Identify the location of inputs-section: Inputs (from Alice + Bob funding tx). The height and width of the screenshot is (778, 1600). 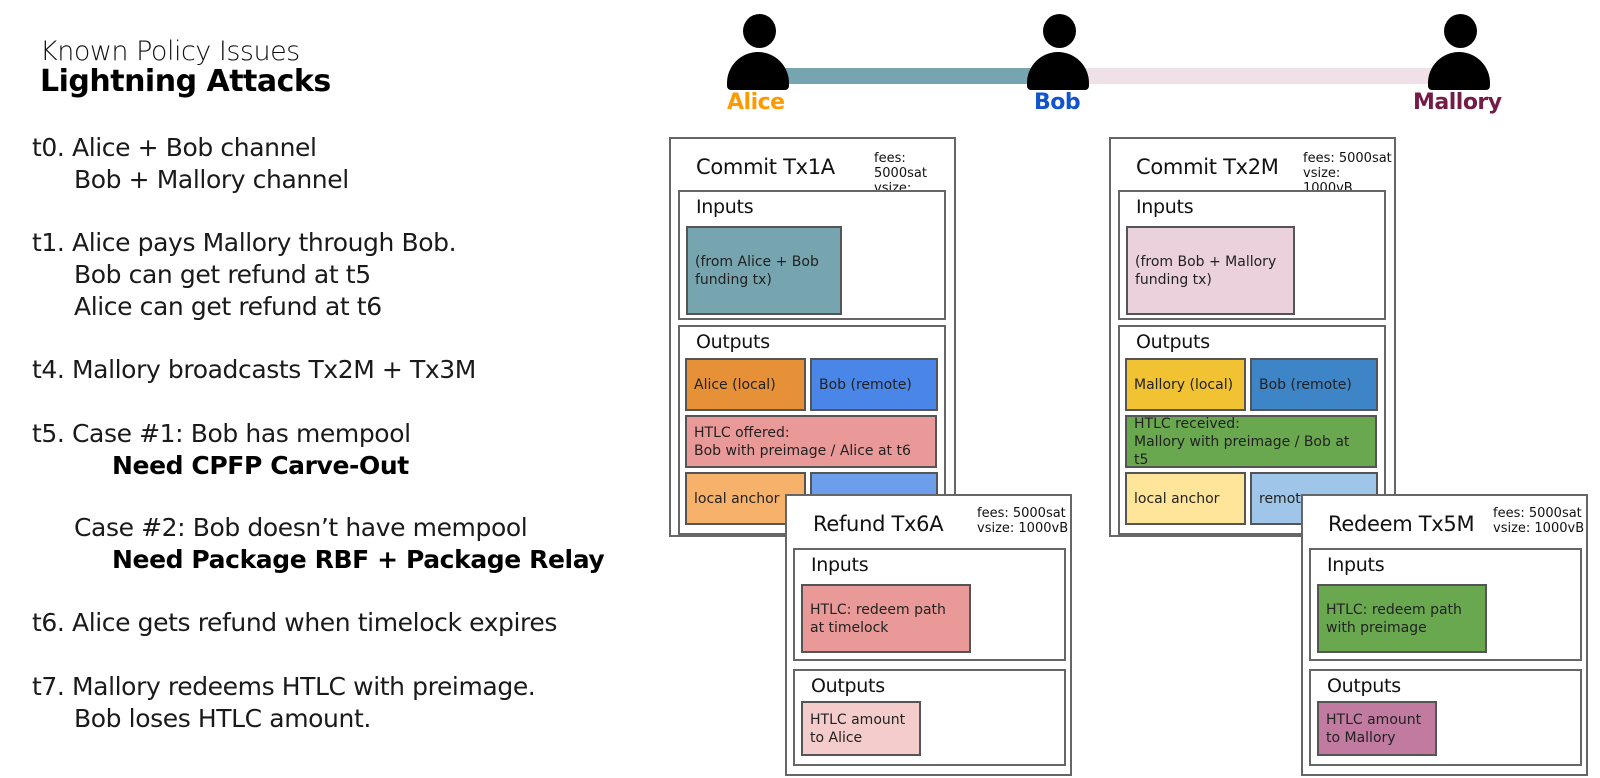
(812, 255).